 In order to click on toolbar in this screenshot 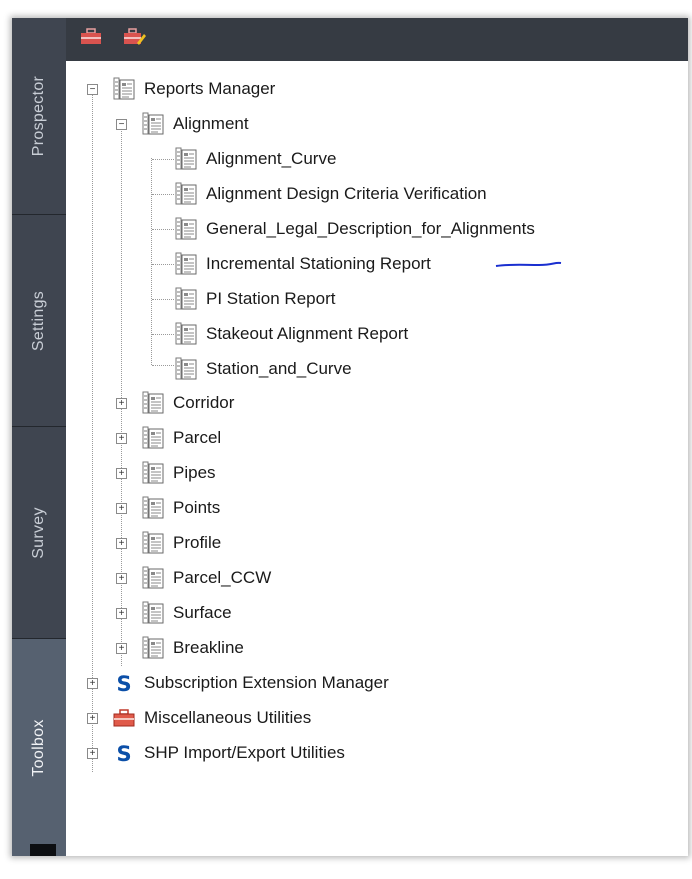, I will do `click(377, 39)`.